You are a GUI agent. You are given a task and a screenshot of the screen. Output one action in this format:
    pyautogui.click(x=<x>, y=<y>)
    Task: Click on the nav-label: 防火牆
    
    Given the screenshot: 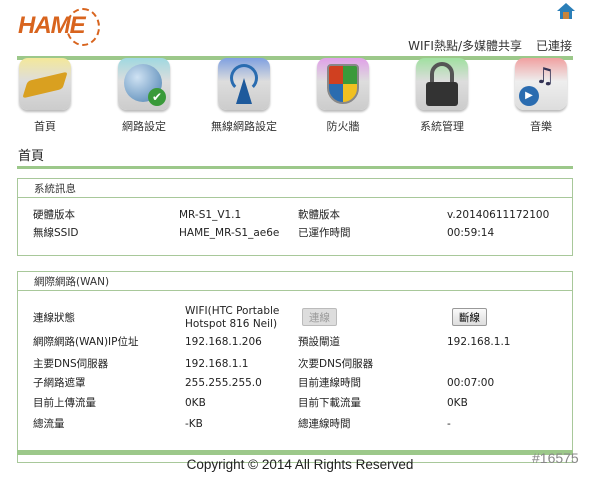 What is the action you would take?
    pyautogui.click(x=343, y=126)
    